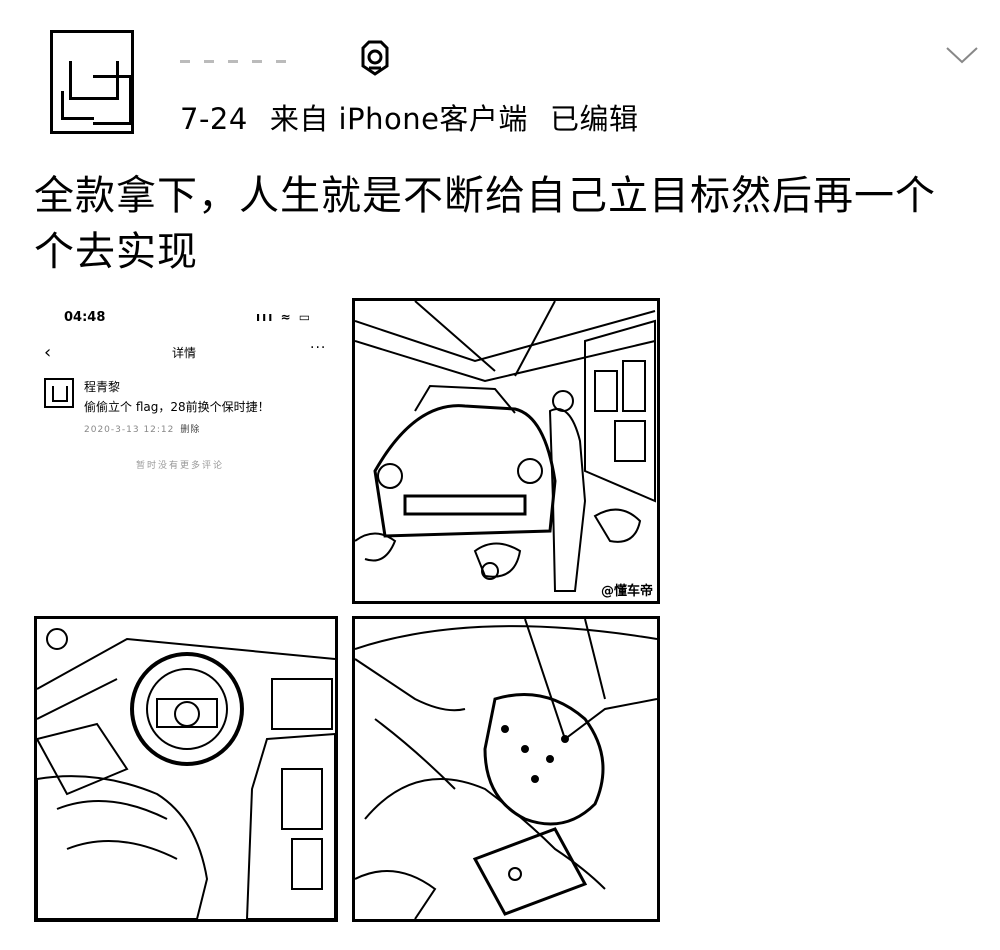 Image resolution: width=1000 pixels, height=950 pixels. I want to click on person-in-car-illustration, so click(506, 769).